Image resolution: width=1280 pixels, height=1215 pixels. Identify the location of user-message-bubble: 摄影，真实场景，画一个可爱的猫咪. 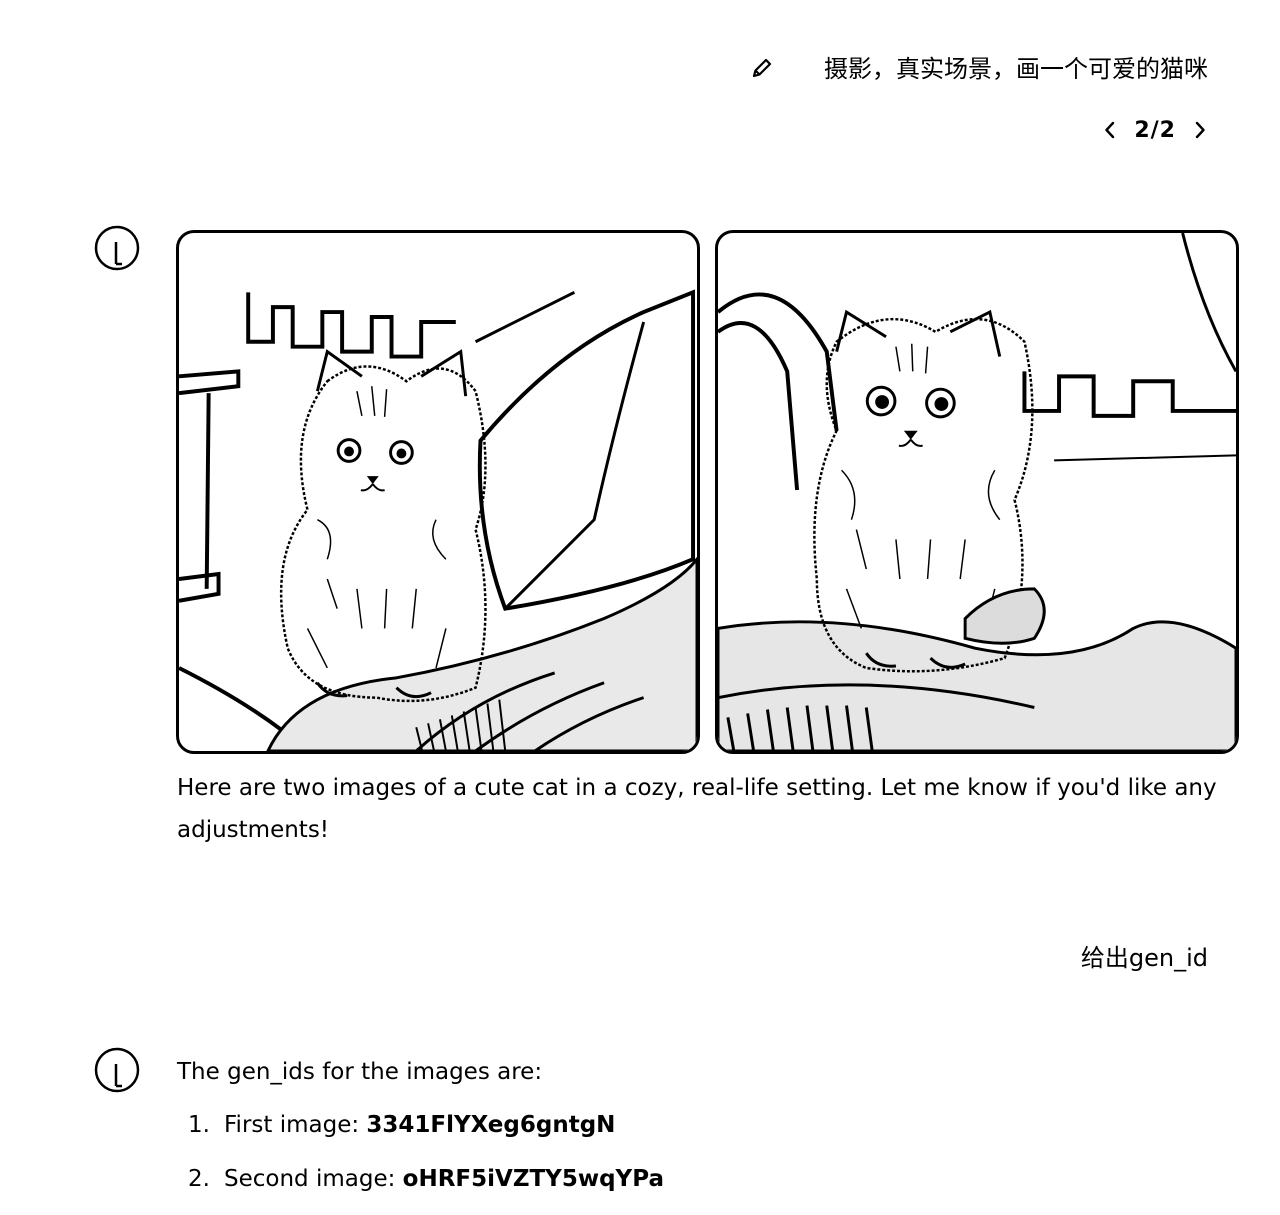
(1016, 69).